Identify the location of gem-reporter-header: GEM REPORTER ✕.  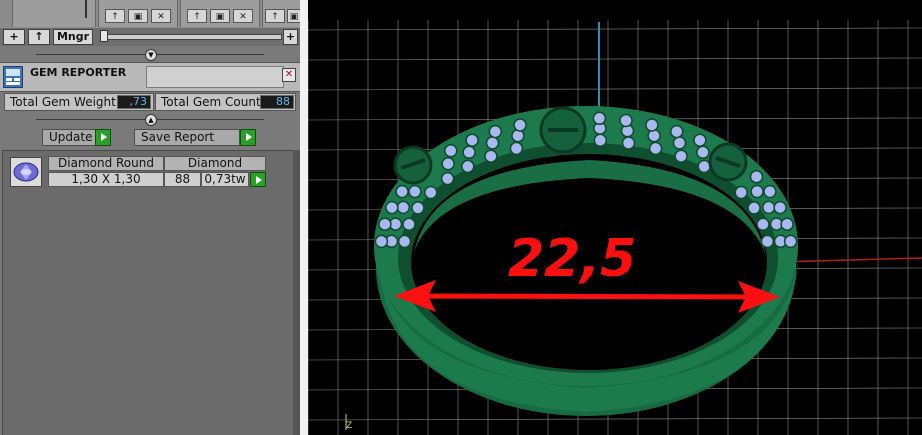
(150, 77).